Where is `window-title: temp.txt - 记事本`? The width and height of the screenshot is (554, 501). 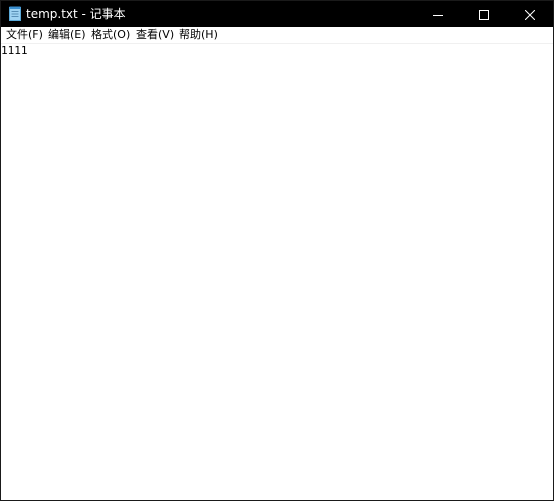 window-title: temp.txt - 记事本 is located at coordinates (76, 14).